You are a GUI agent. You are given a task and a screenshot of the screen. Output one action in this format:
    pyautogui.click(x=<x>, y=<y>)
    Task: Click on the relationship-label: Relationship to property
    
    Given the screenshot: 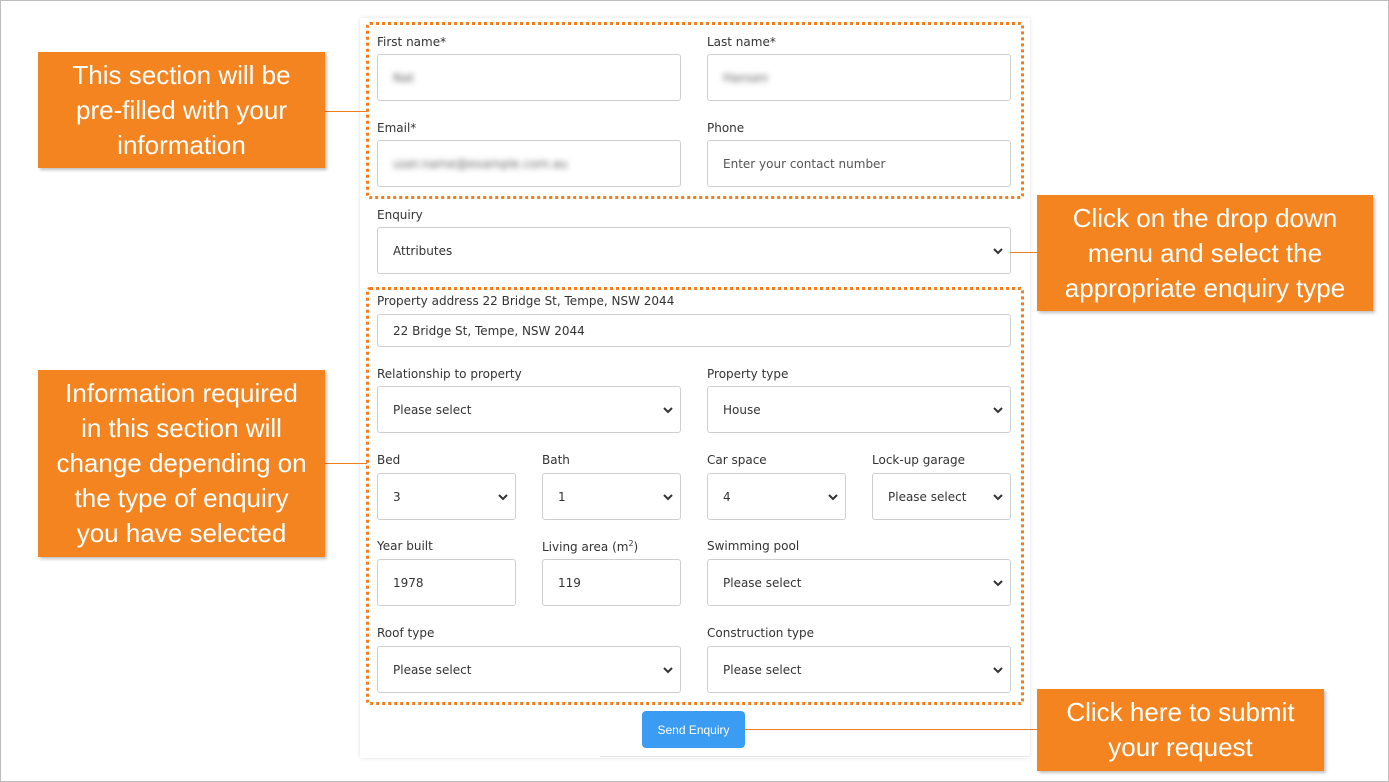 What is the action you would take?
    pyautogui.click(x=449, y=374)
    